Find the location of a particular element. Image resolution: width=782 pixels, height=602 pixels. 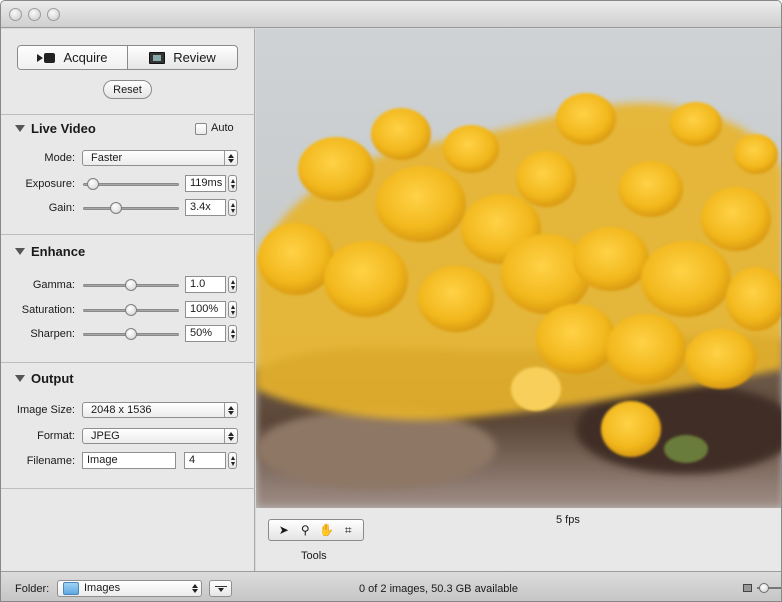

filename-field: Image is located at coordinates (129, 460).